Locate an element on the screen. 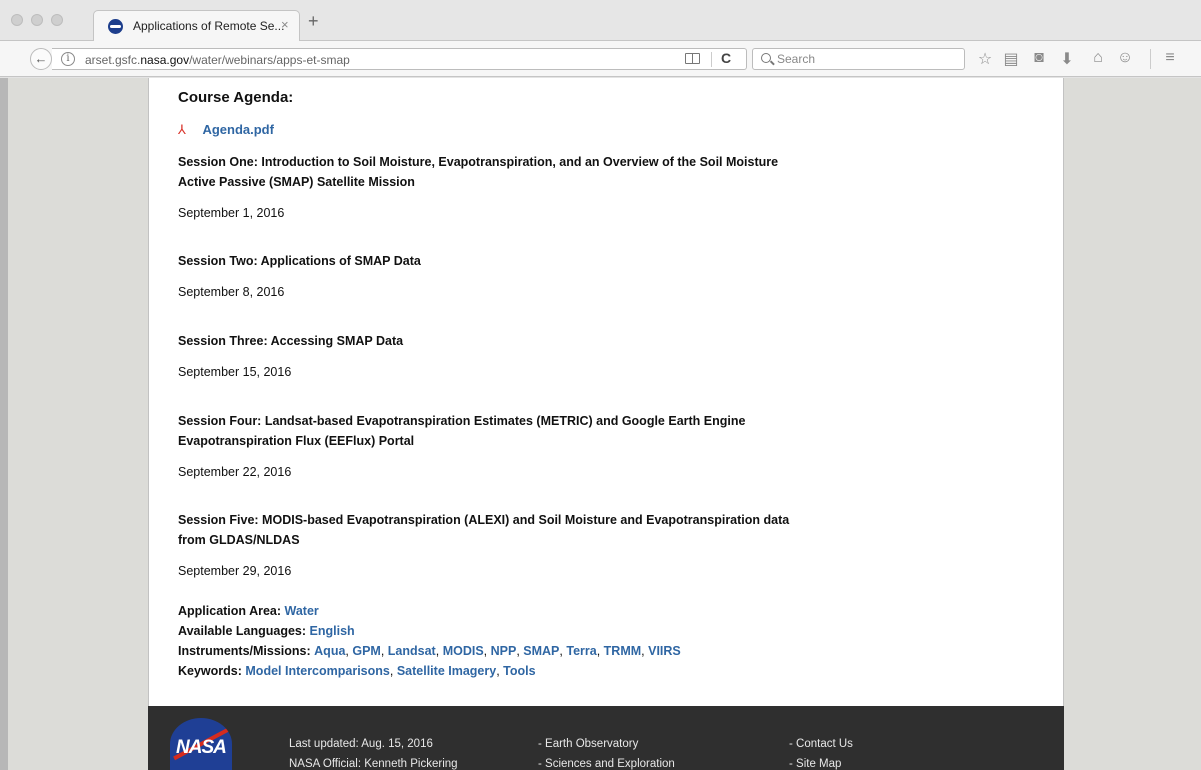 The image size is (1201, 770). close-window-button is located at coordinates (17, 20).